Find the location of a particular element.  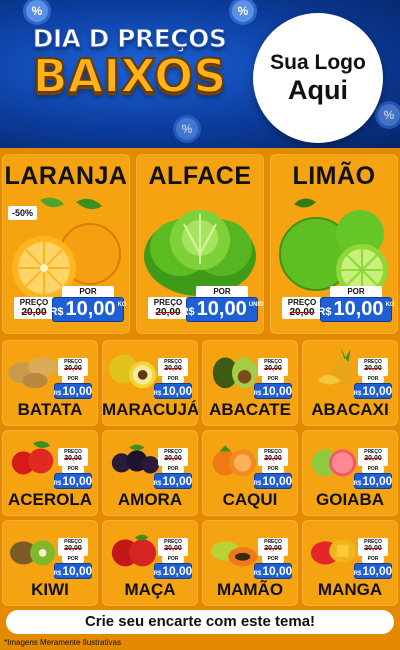

price-unit: KG is located at coordinates (390, 305).